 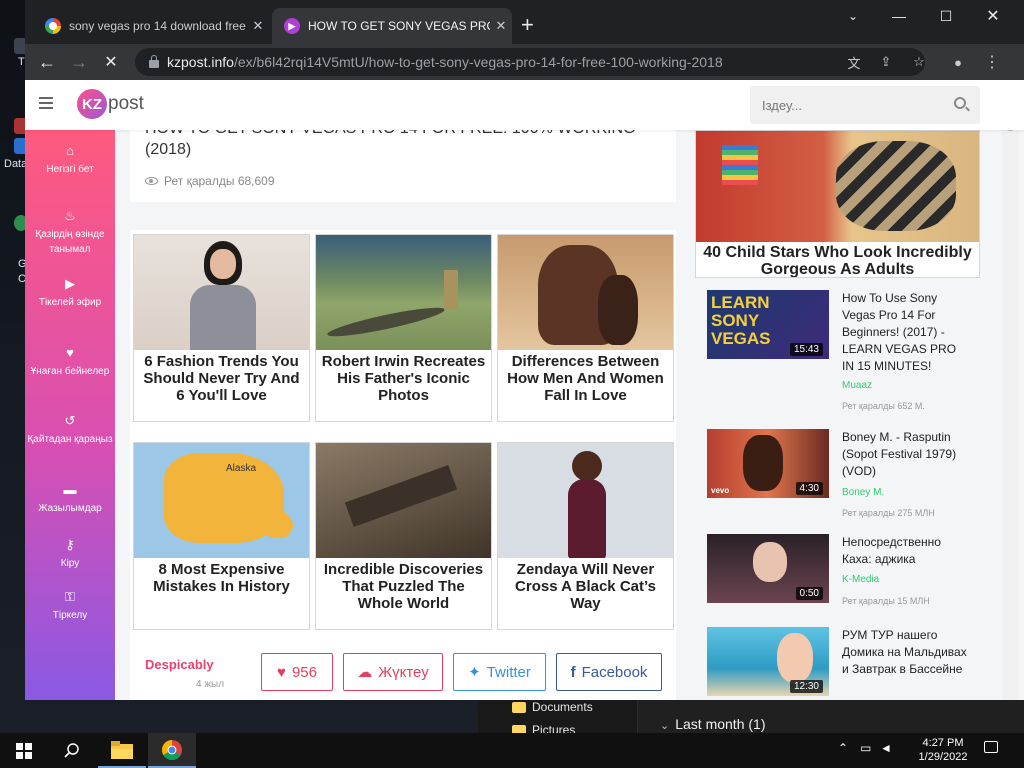 I want to click on page-scrollbar, so click(x=1010, y=390).